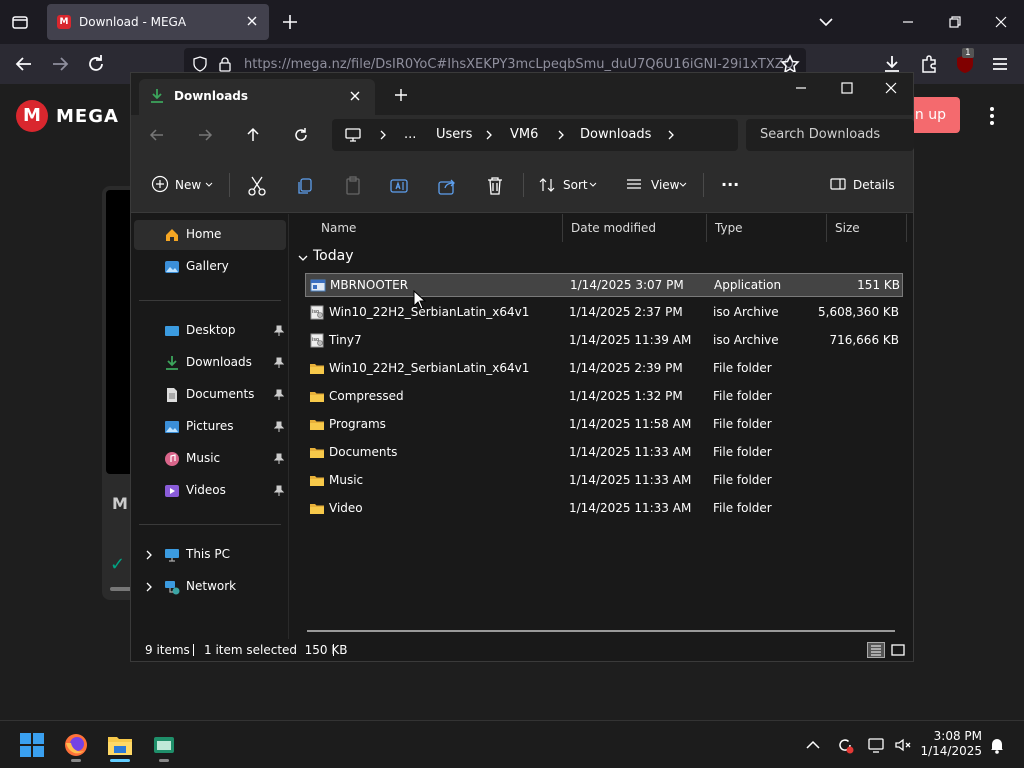 This screenshot has width=1024, height=768. Describe the element at coordinates (120, 745) in the screenshot. I see `taskbar-file-explorer` at that location.